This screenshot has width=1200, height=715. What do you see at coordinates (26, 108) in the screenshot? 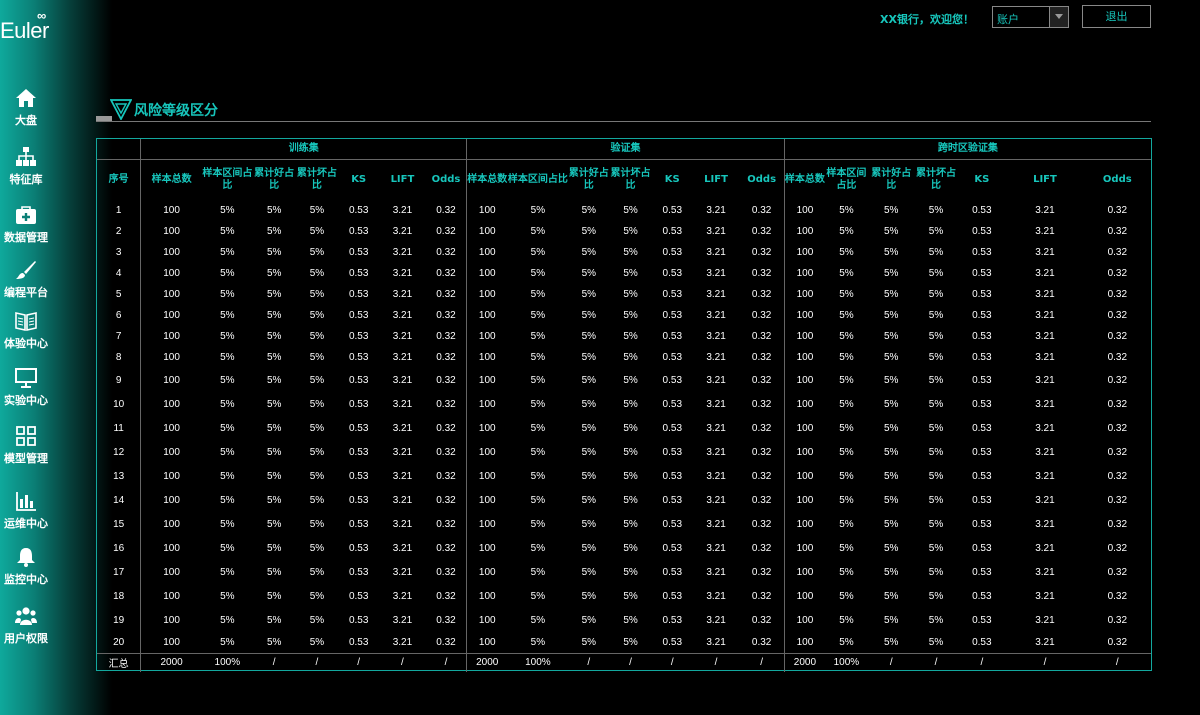
I see `nav-item-dashboard: 大盘` at bounding box center [26, 108].